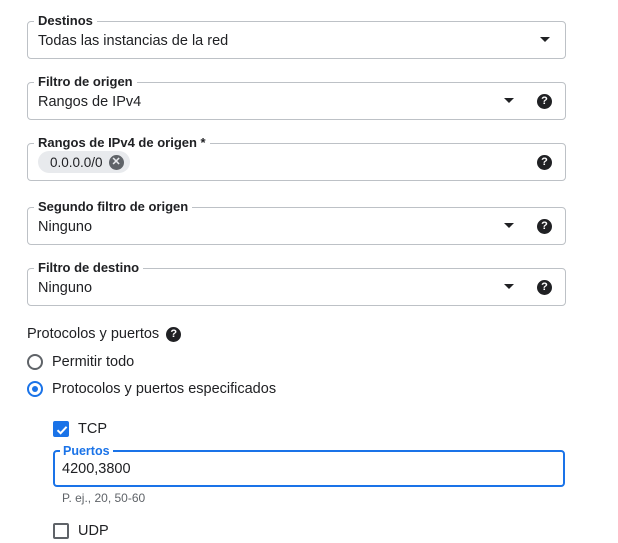  I want to click on tcp-checkbox, so click(61, 429).